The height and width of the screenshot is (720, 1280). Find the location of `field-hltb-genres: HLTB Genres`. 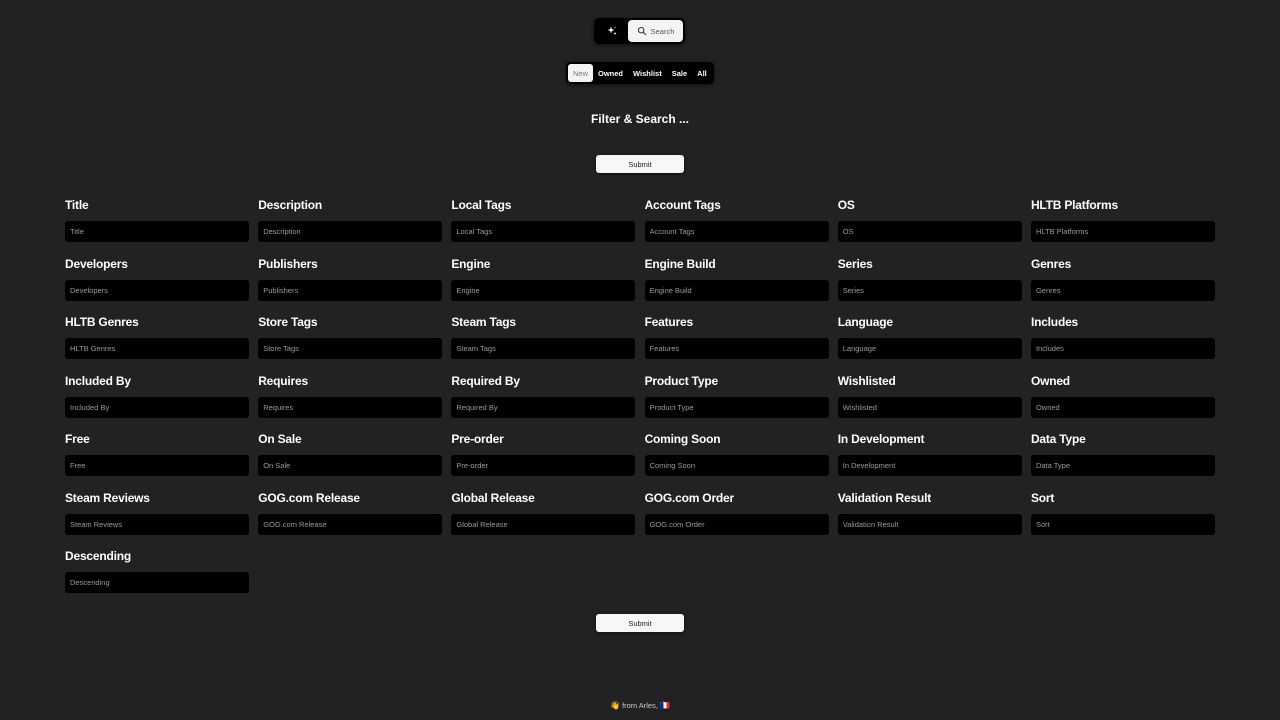

field-hltb-genres: HLTB Genres is located at coordinates (157, 344).